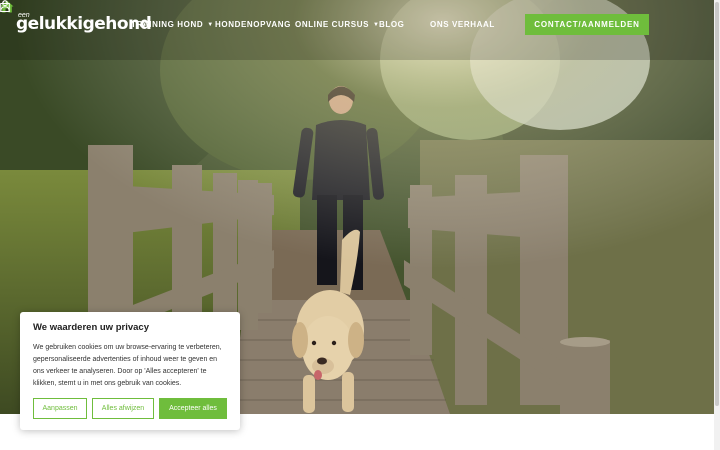  I want to click on nav-label: BLOG, so click(392, 24).